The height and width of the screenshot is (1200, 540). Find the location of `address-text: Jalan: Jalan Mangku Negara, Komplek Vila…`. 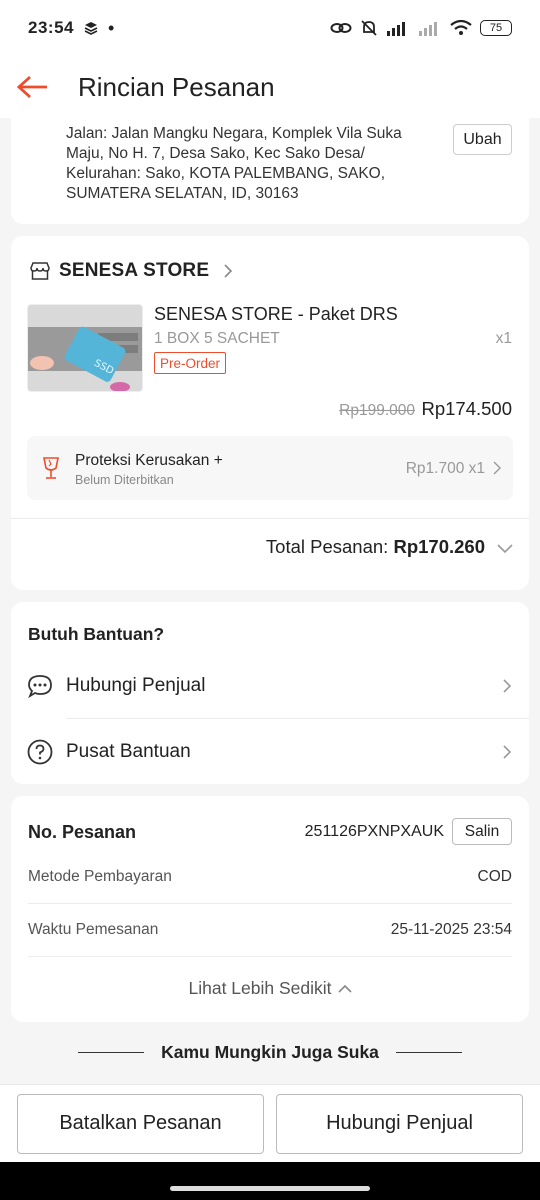

address-text: Jalan: Jalan Mangku Negara, Komplek Vila… is located at coordinates (234, 163).